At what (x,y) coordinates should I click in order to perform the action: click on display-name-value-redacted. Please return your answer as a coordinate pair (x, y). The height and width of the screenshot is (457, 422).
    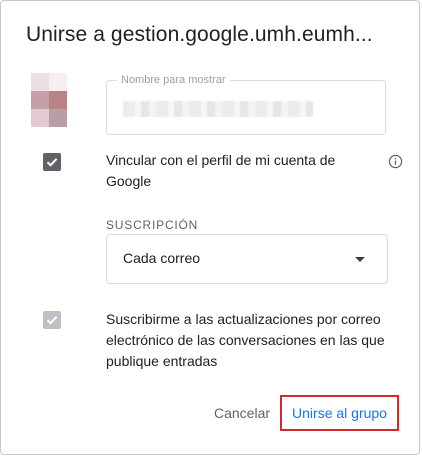
    Looking at the image, I should click on (218, 109).